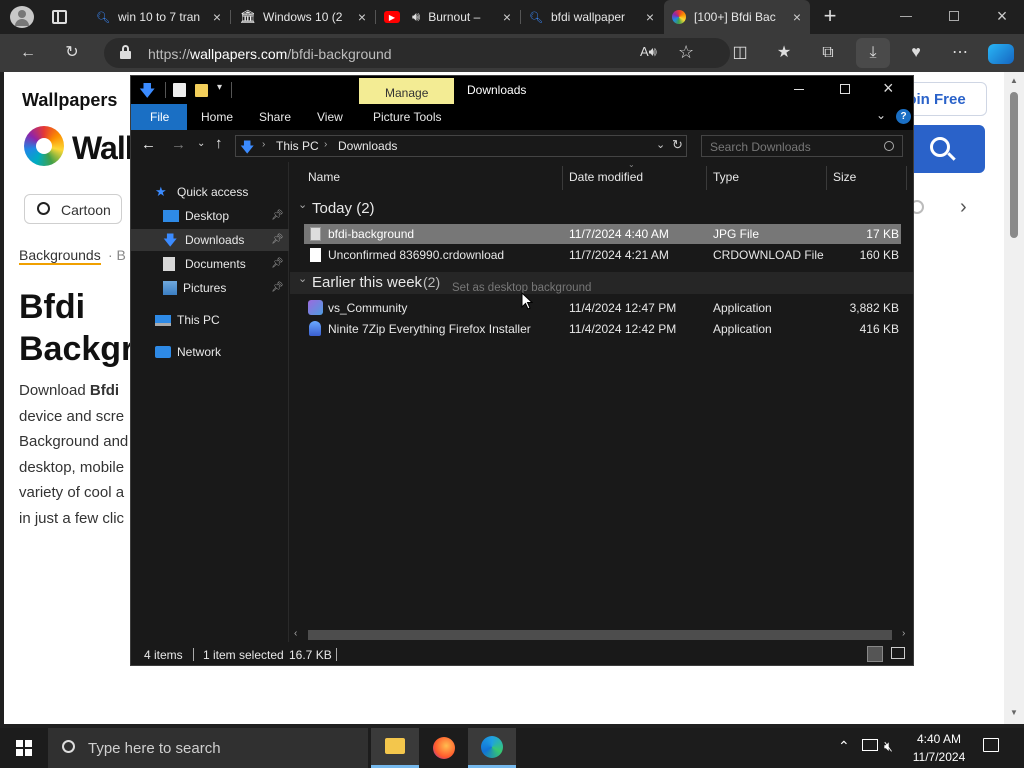 Image resolution: width=1024 pixels, height=768 pixels. I want to click on group-header-today: Today (2), so click(343, 208).